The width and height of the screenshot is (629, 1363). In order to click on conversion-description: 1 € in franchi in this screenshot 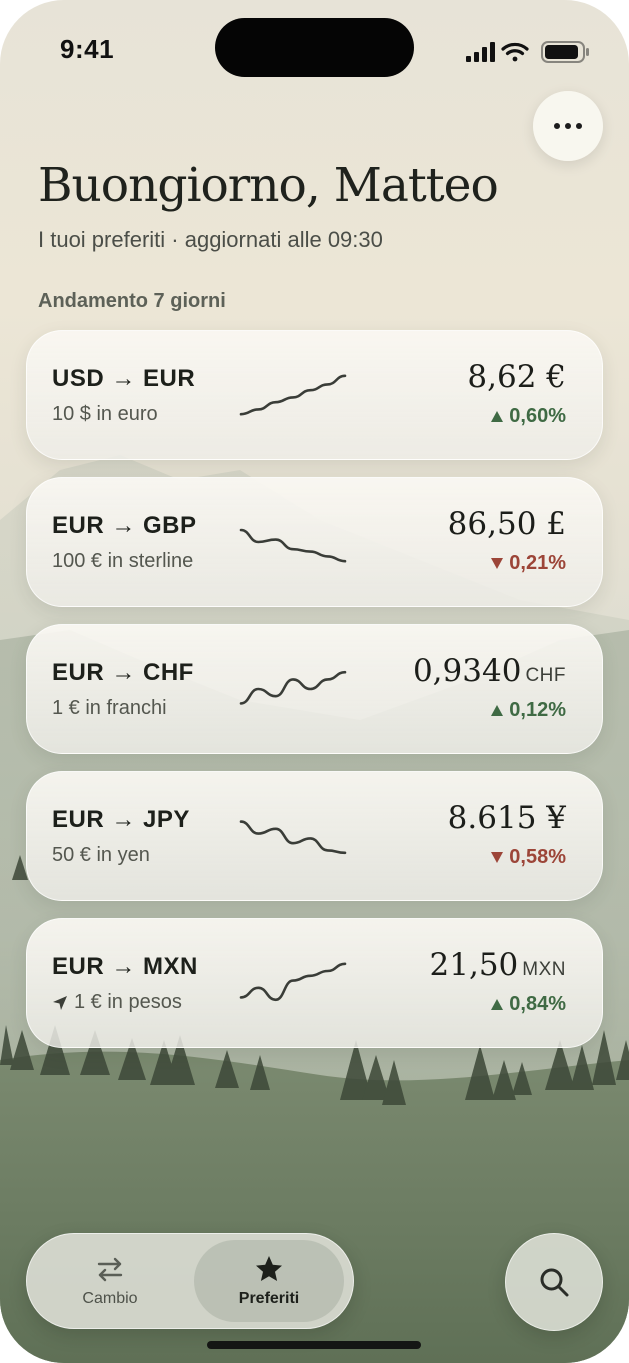, I will do `click(109, 708)`.